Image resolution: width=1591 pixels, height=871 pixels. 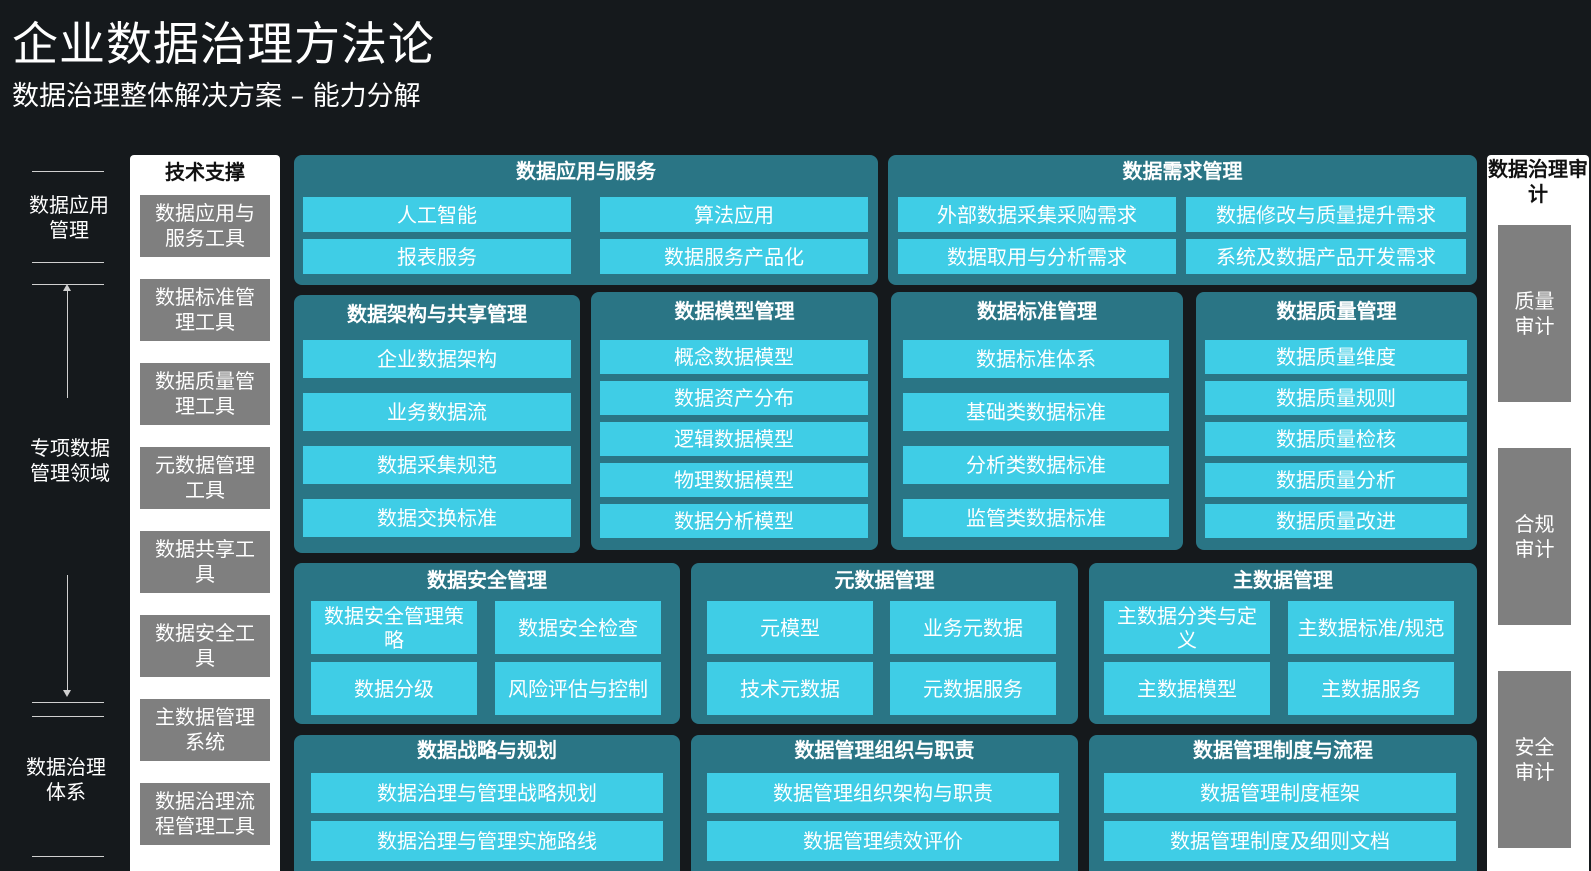 I want to click on tech-item: 元数据管理工具, so click(x=205, y=478).